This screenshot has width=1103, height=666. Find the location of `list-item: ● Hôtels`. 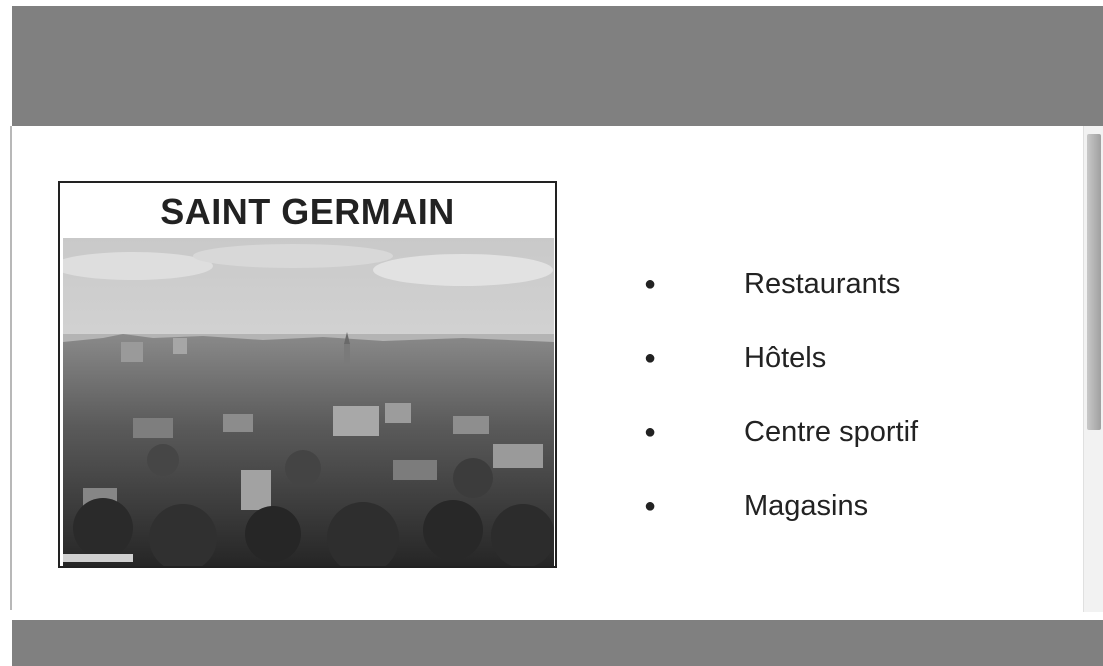

list-item: ● Hôtels is located at coordinates (779, 373).